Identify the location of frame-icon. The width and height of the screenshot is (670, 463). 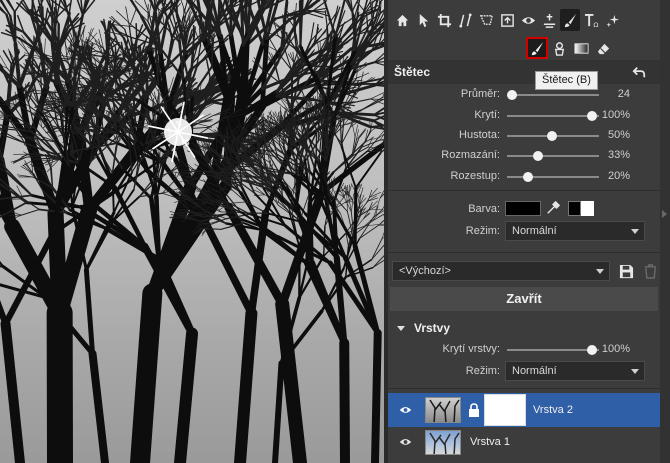
(507, 20).